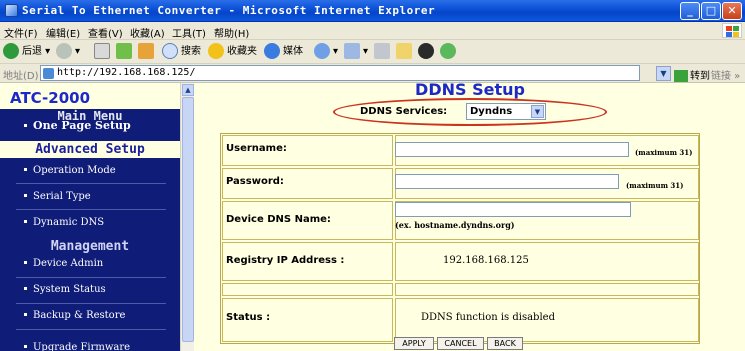 The image size is (745, 351). I want to click on sidebar-item-device-admin: Device Admin, so click(96, 263).